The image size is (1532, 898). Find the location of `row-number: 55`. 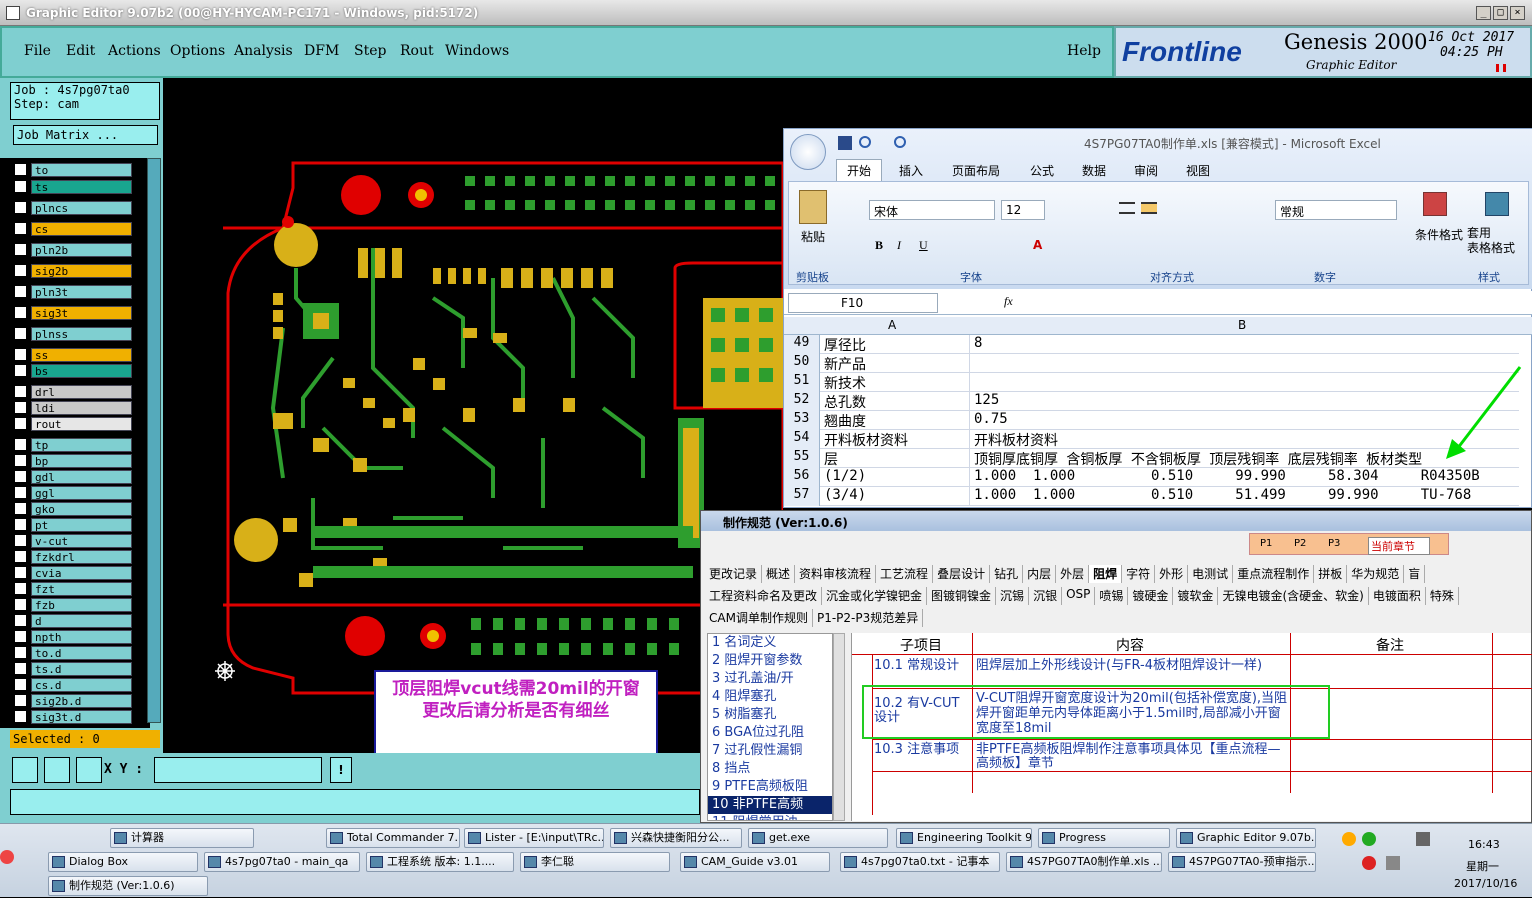

row-number: 55 is located at coordinates (802, 458).